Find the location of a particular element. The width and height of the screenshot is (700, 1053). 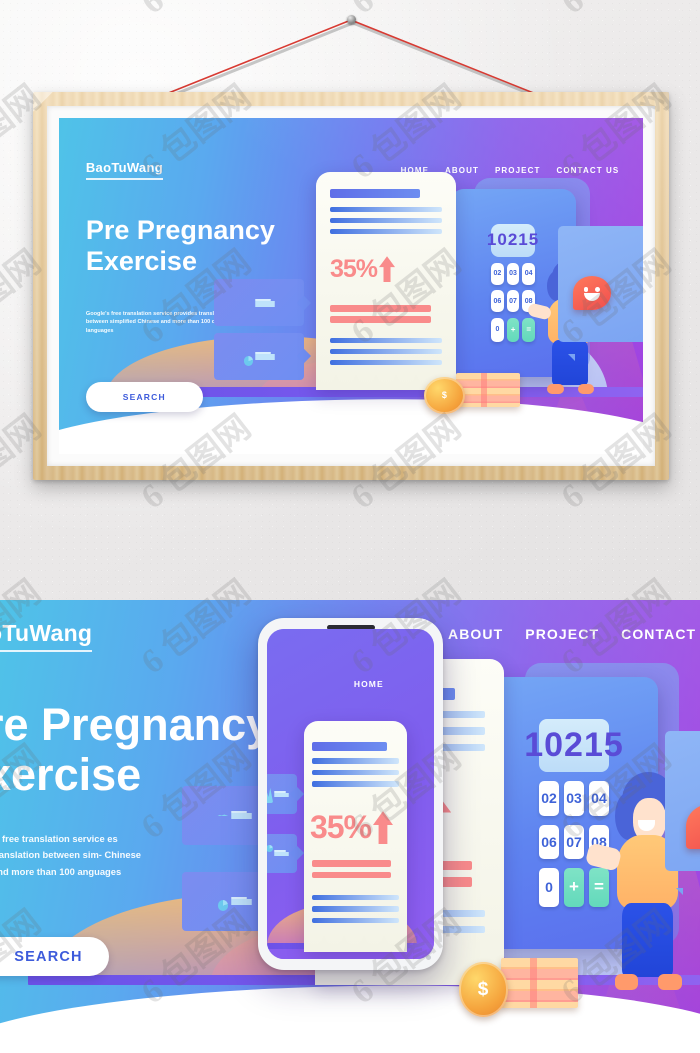

calc-key-equals: = is located at coordinates (528, 329).